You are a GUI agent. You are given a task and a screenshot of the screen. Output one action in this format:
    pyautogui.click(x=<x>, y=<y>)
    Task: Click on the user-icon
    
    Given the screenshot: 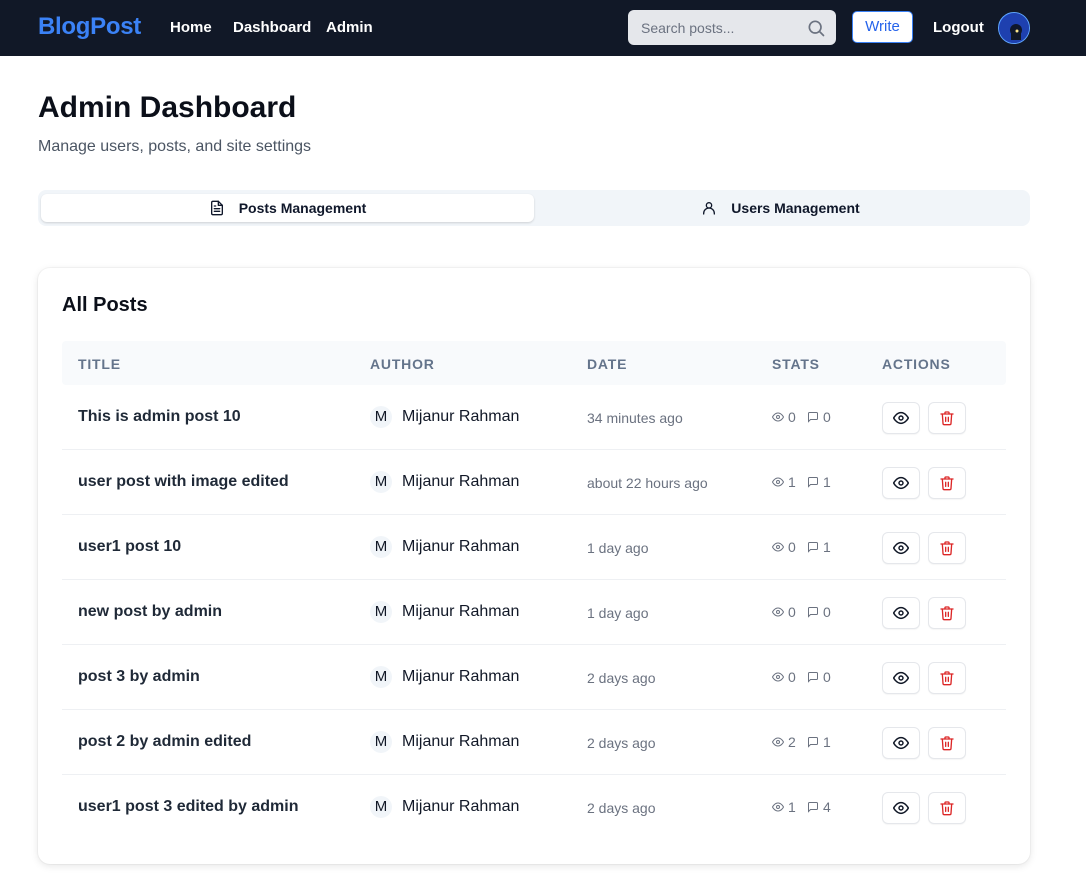 What is the action you would take?
    pyautogui.click(x=709, y=208)
    